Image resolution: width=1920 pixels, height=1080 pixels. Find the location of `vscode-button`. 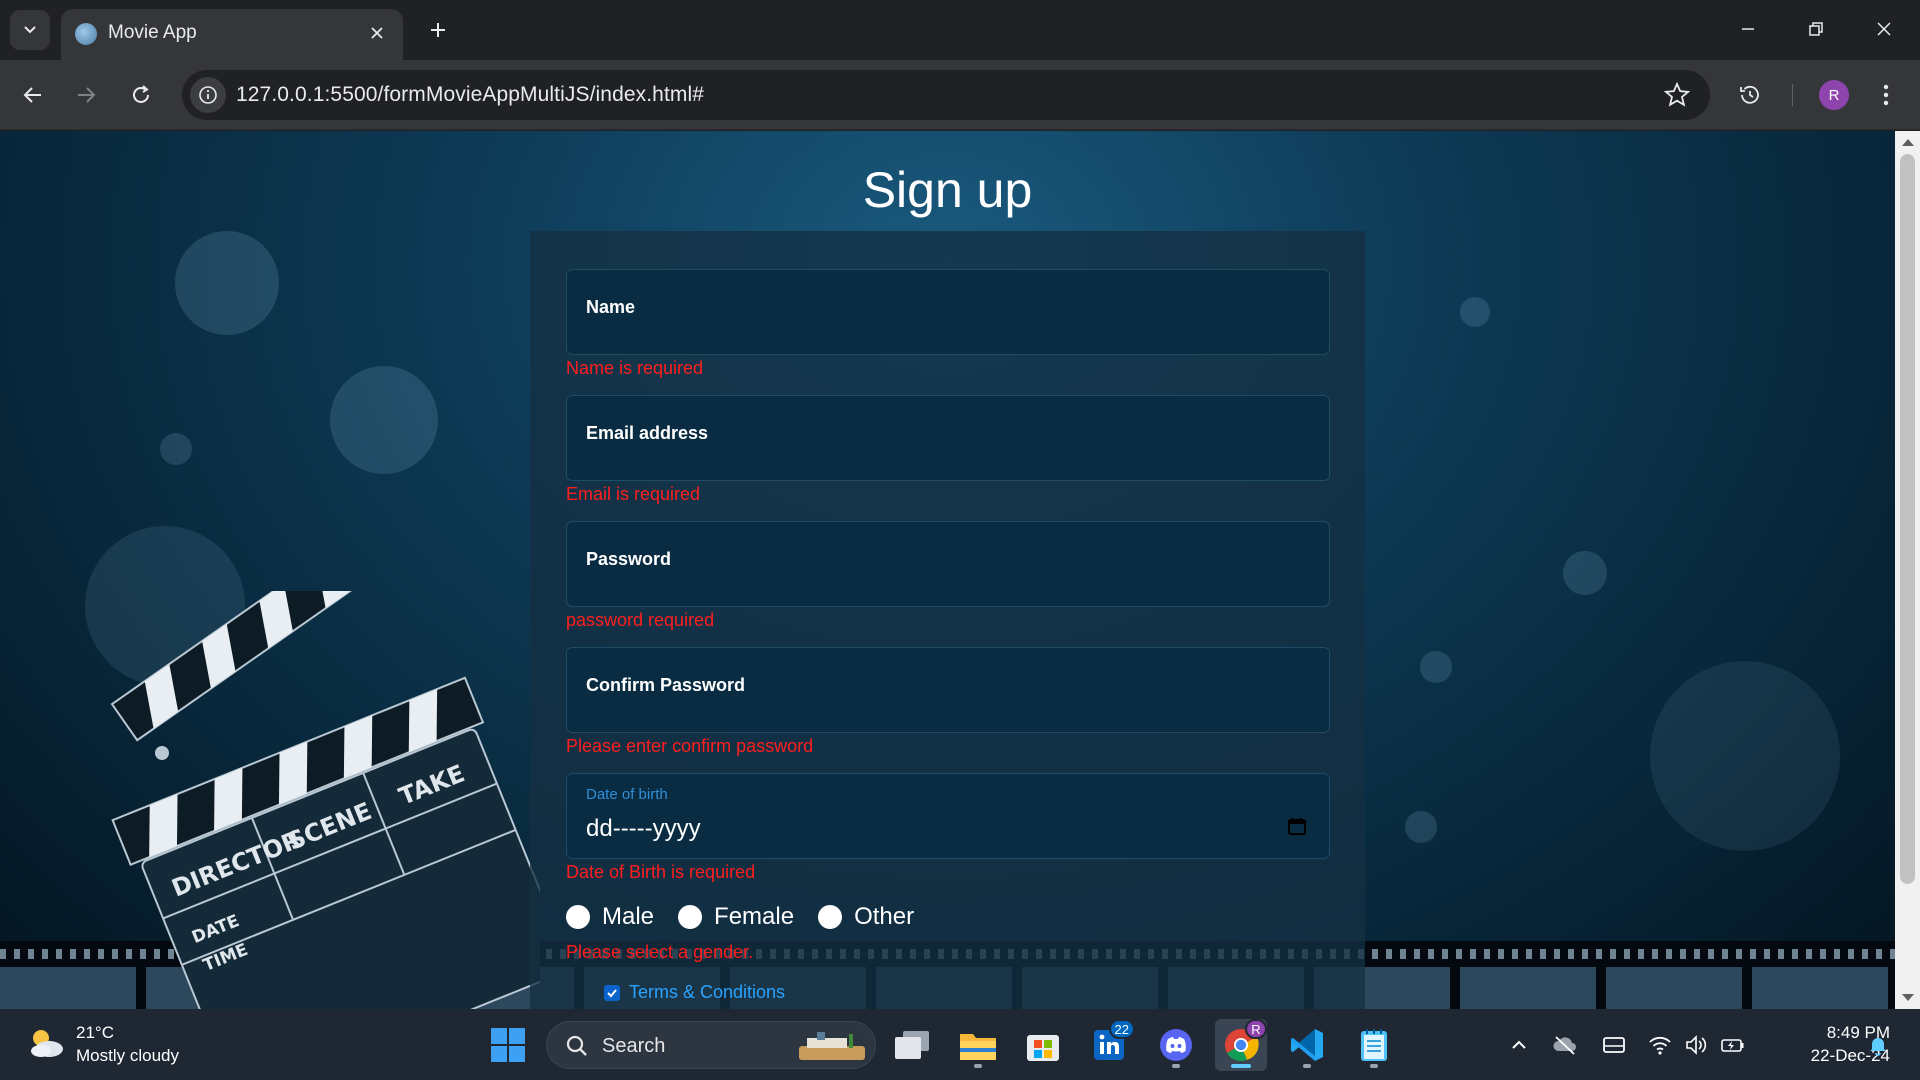

vscode-button is located at coordinates (1307, 1045).